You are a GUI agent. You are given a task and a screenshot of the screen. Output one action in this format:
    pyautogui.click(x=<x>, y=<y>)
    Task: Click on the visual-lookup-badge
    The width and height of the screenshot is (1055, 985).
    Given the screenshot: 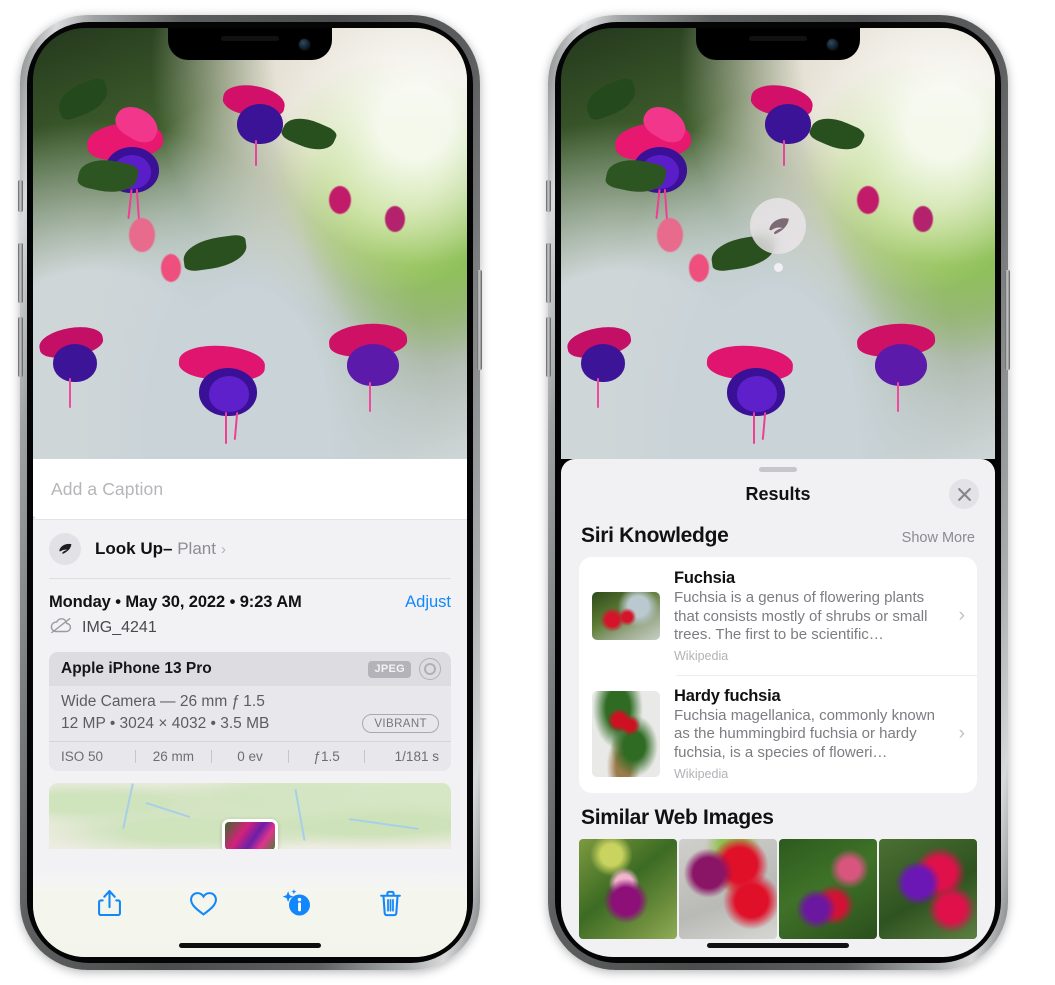 What is the action you would take?
    pyautogui.click(x=778, y=235)
    